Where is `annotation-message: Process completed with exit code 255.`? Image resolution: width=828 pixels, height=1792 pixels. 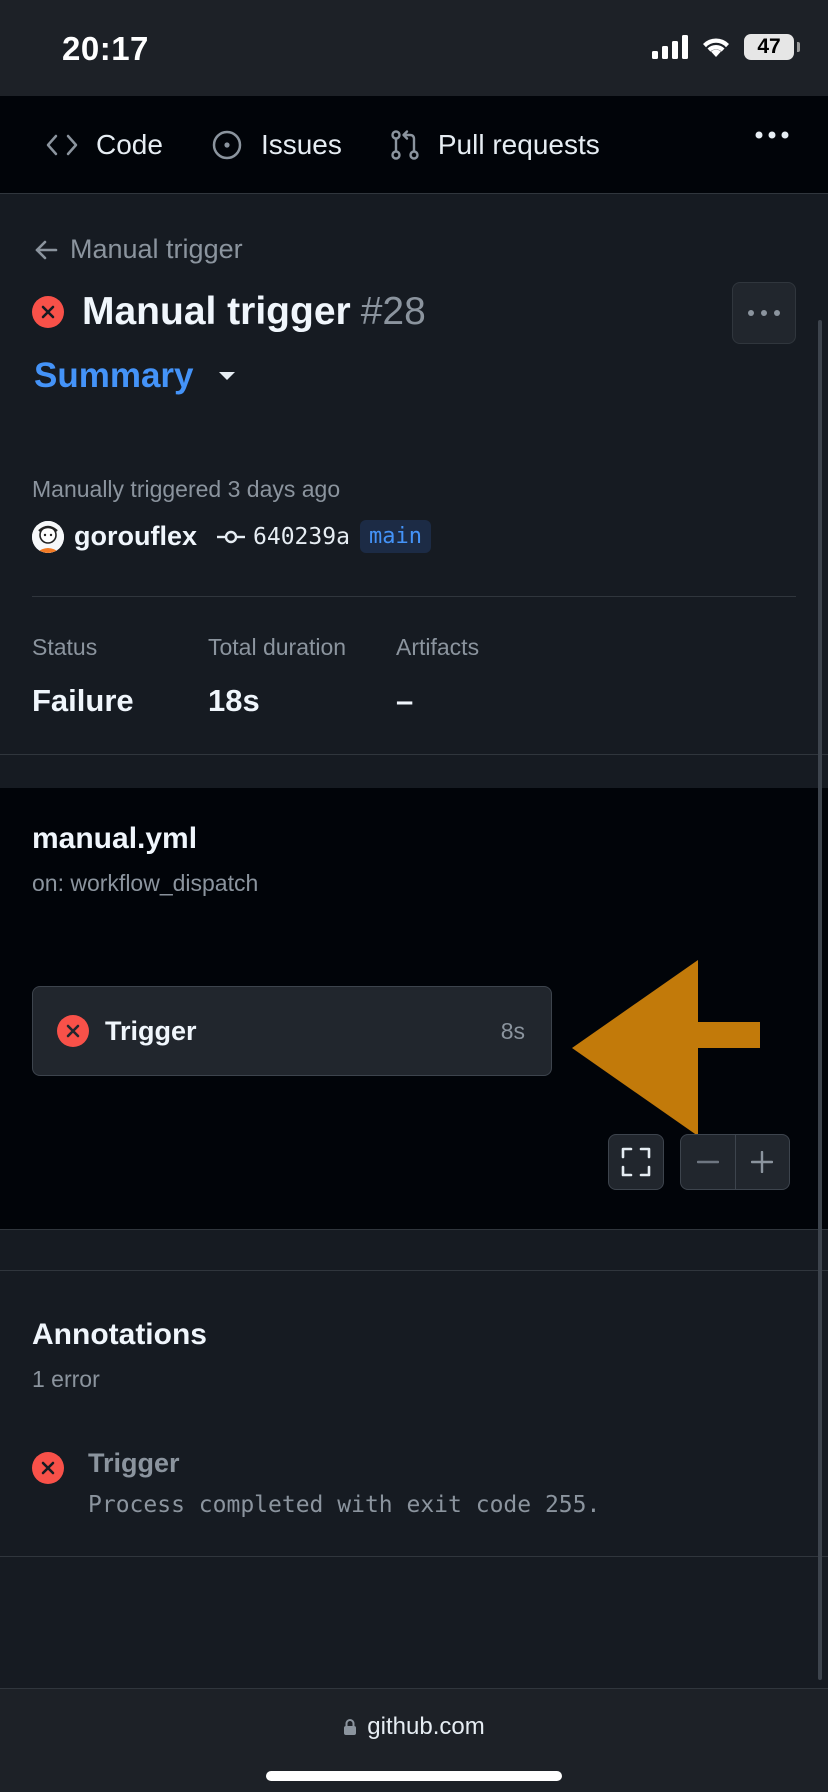 annotation-message: Process completed with exit code 255. is located at coordinates (344, 1505).